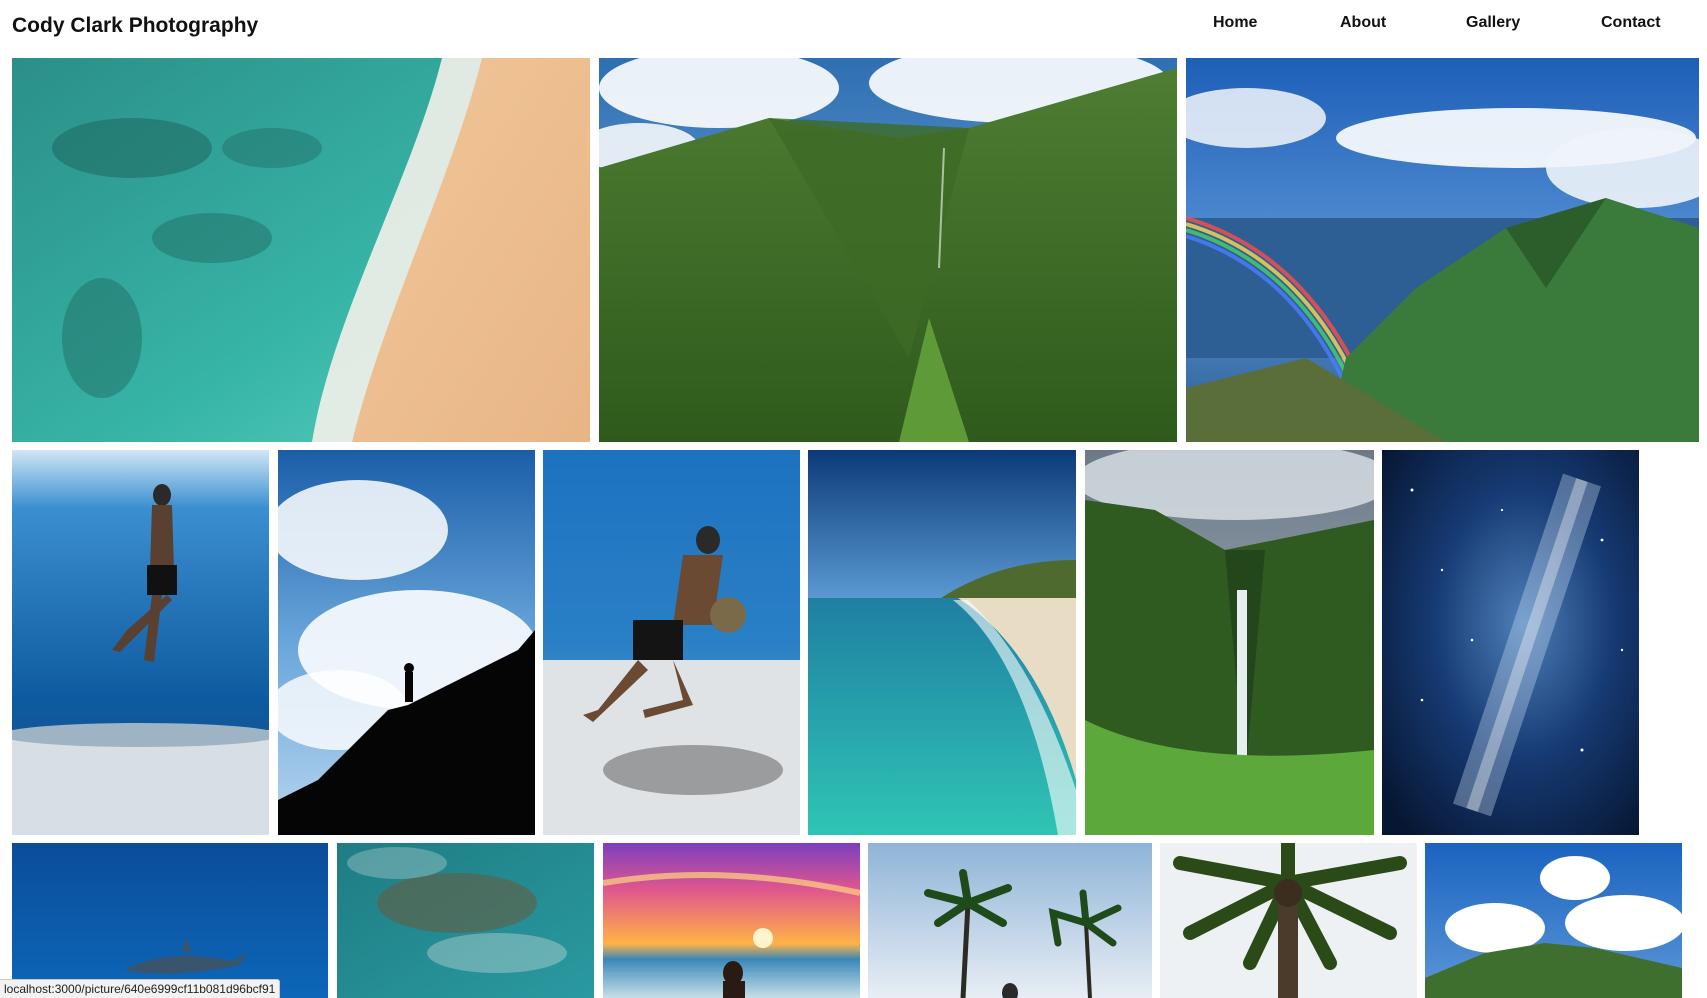  What do you see at coordinates (1363, 23) in the screenshot?
I see `nav-about-link: About` at bounding box center [1363, 23].